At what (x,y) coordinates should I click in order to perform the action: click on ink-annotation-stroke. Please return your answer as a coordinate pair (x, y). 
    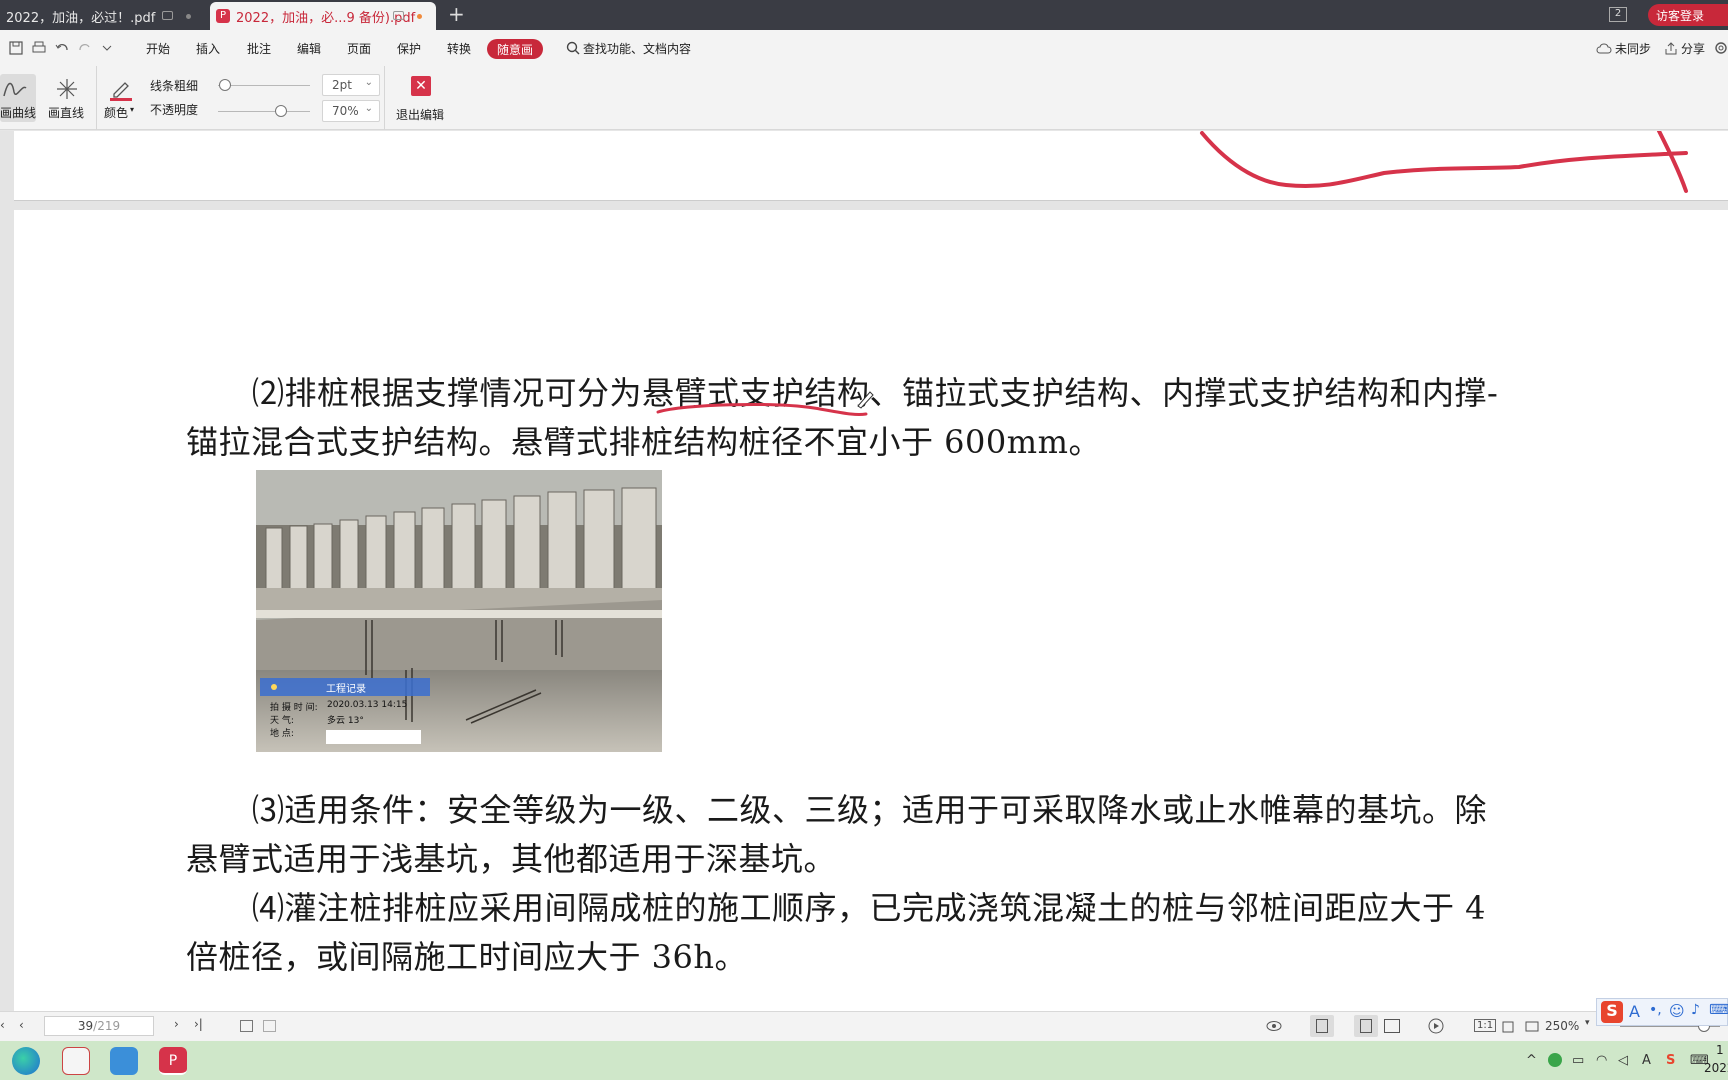
    Looking at the image, I should click on (1444, 166).